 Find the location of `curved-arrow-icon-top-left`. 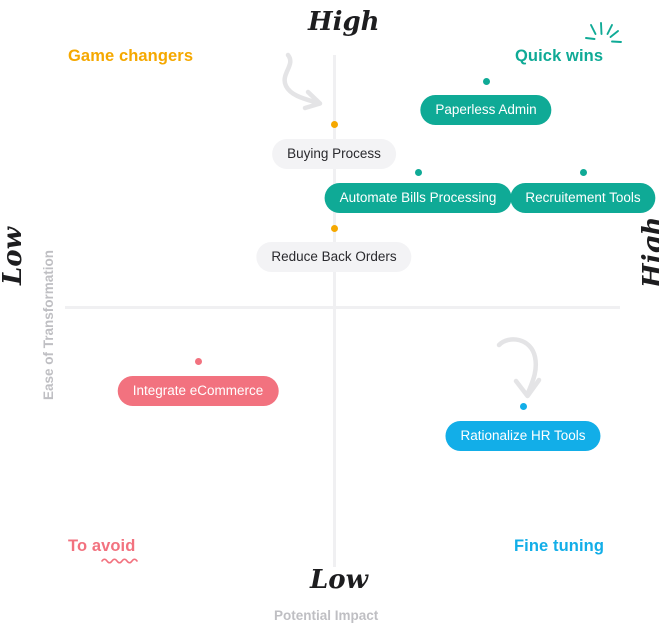

curved-arrow-icon-top-left is located at coordinates (302, 81).